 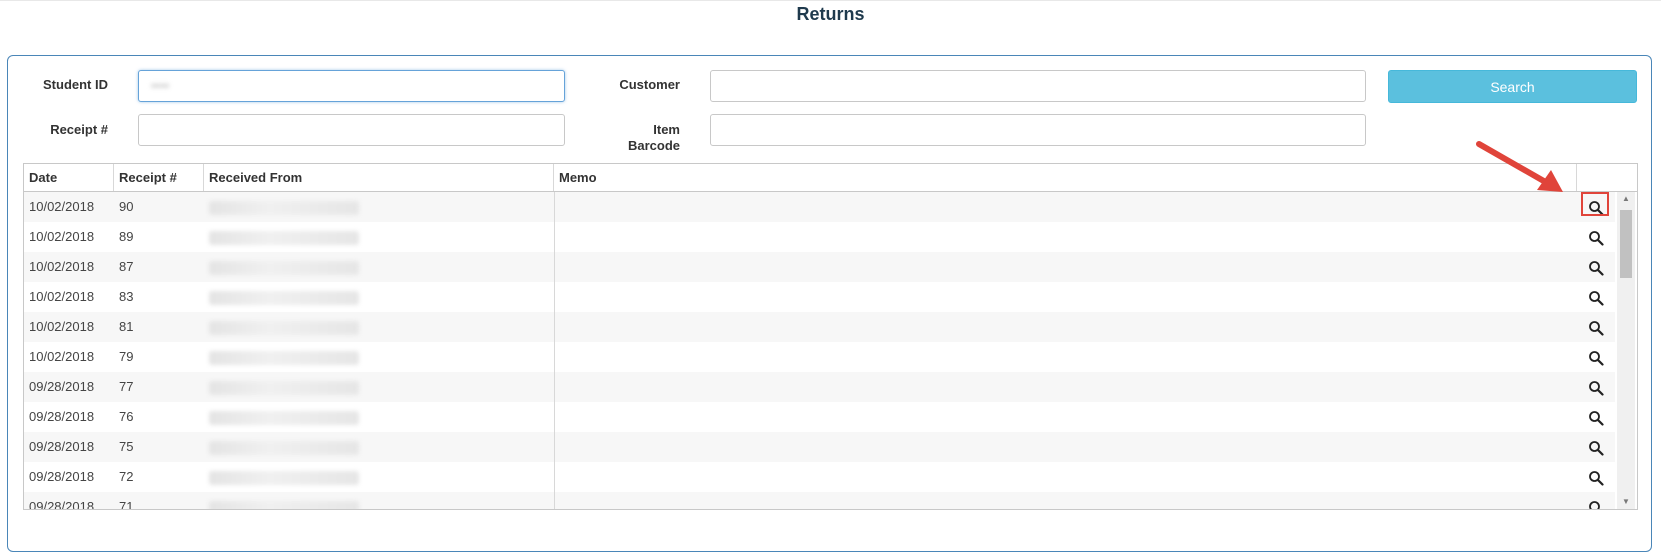 I want to click on header-memo: Memo, so click(x=1065, y=177).